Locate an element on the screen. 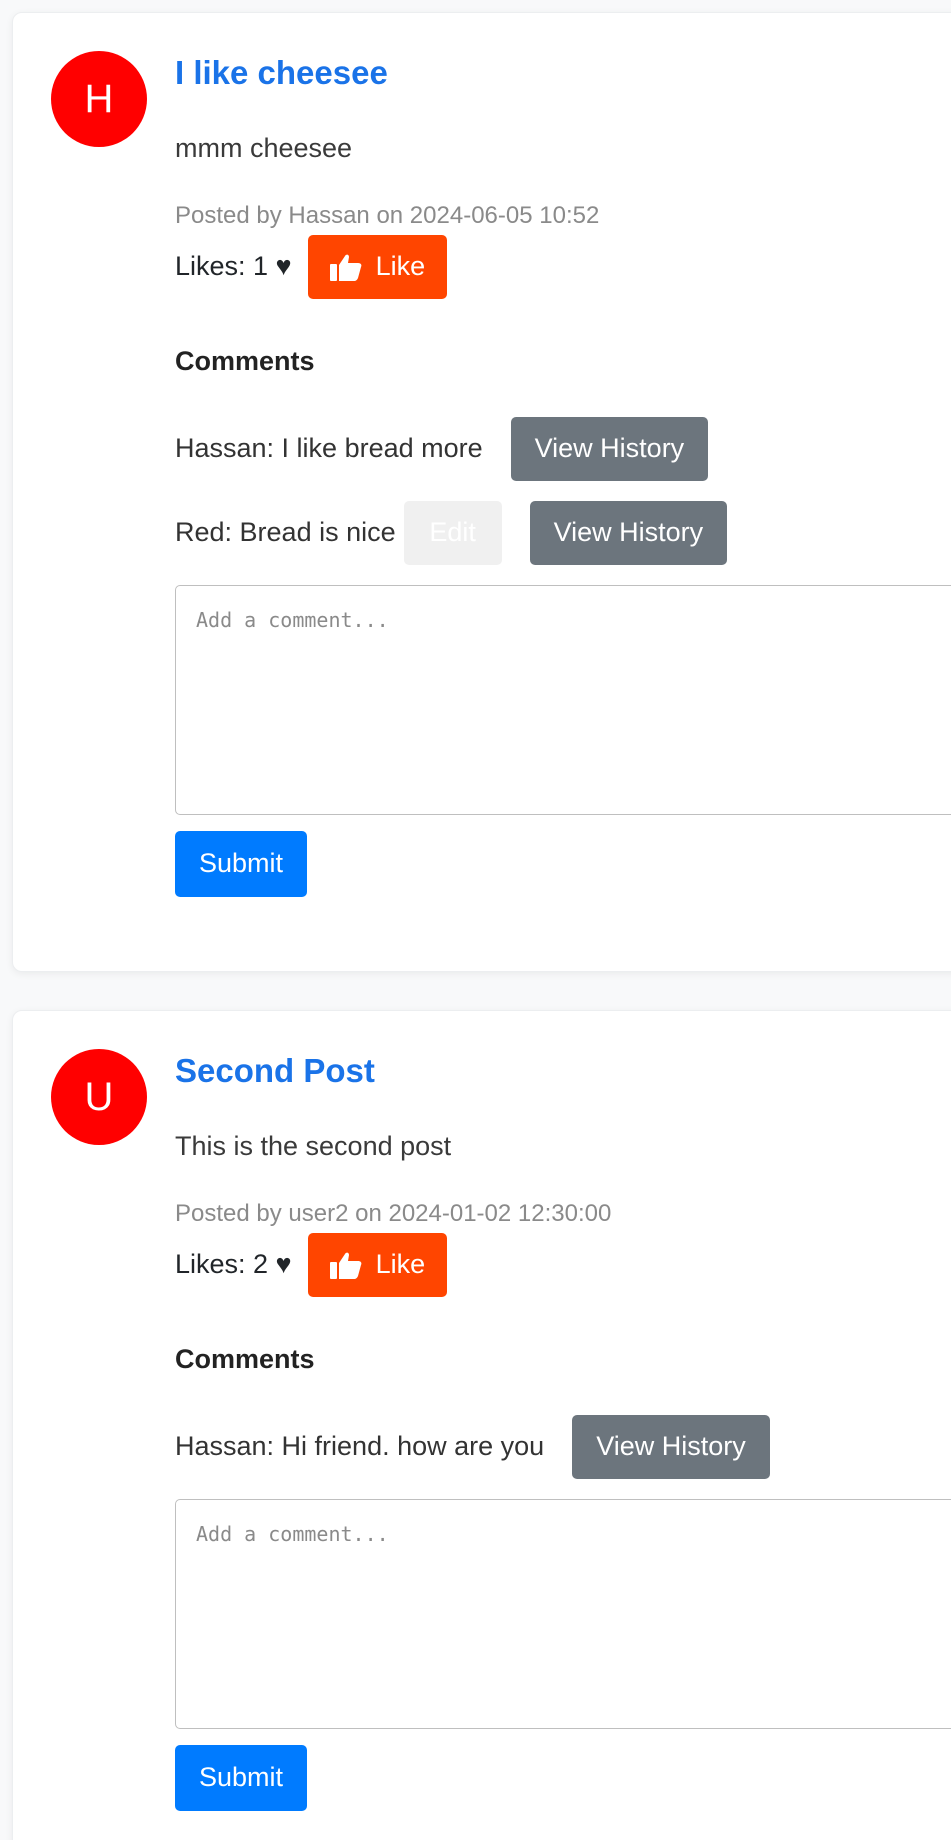 The width and height of the screenshot is (951, 1840). post-content: This is the second post is located at coordinates (313, 1145).